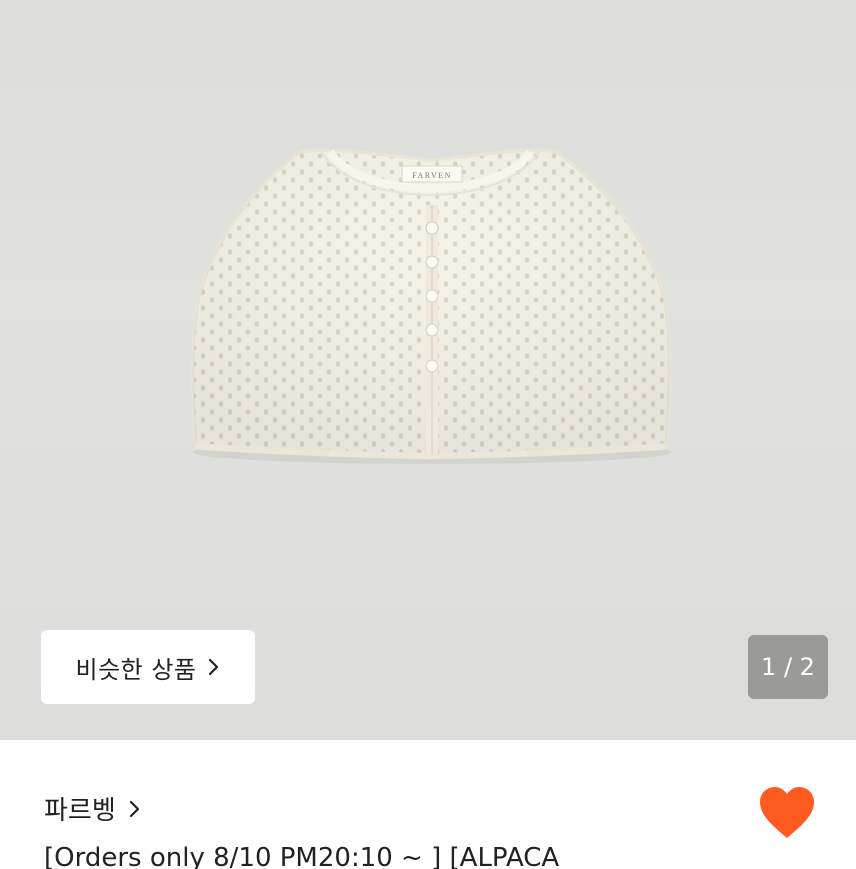  Describe the element at coordinates (788, 667) in the screenshot. I see `image-page-indicator: 1 / 2` at that location.